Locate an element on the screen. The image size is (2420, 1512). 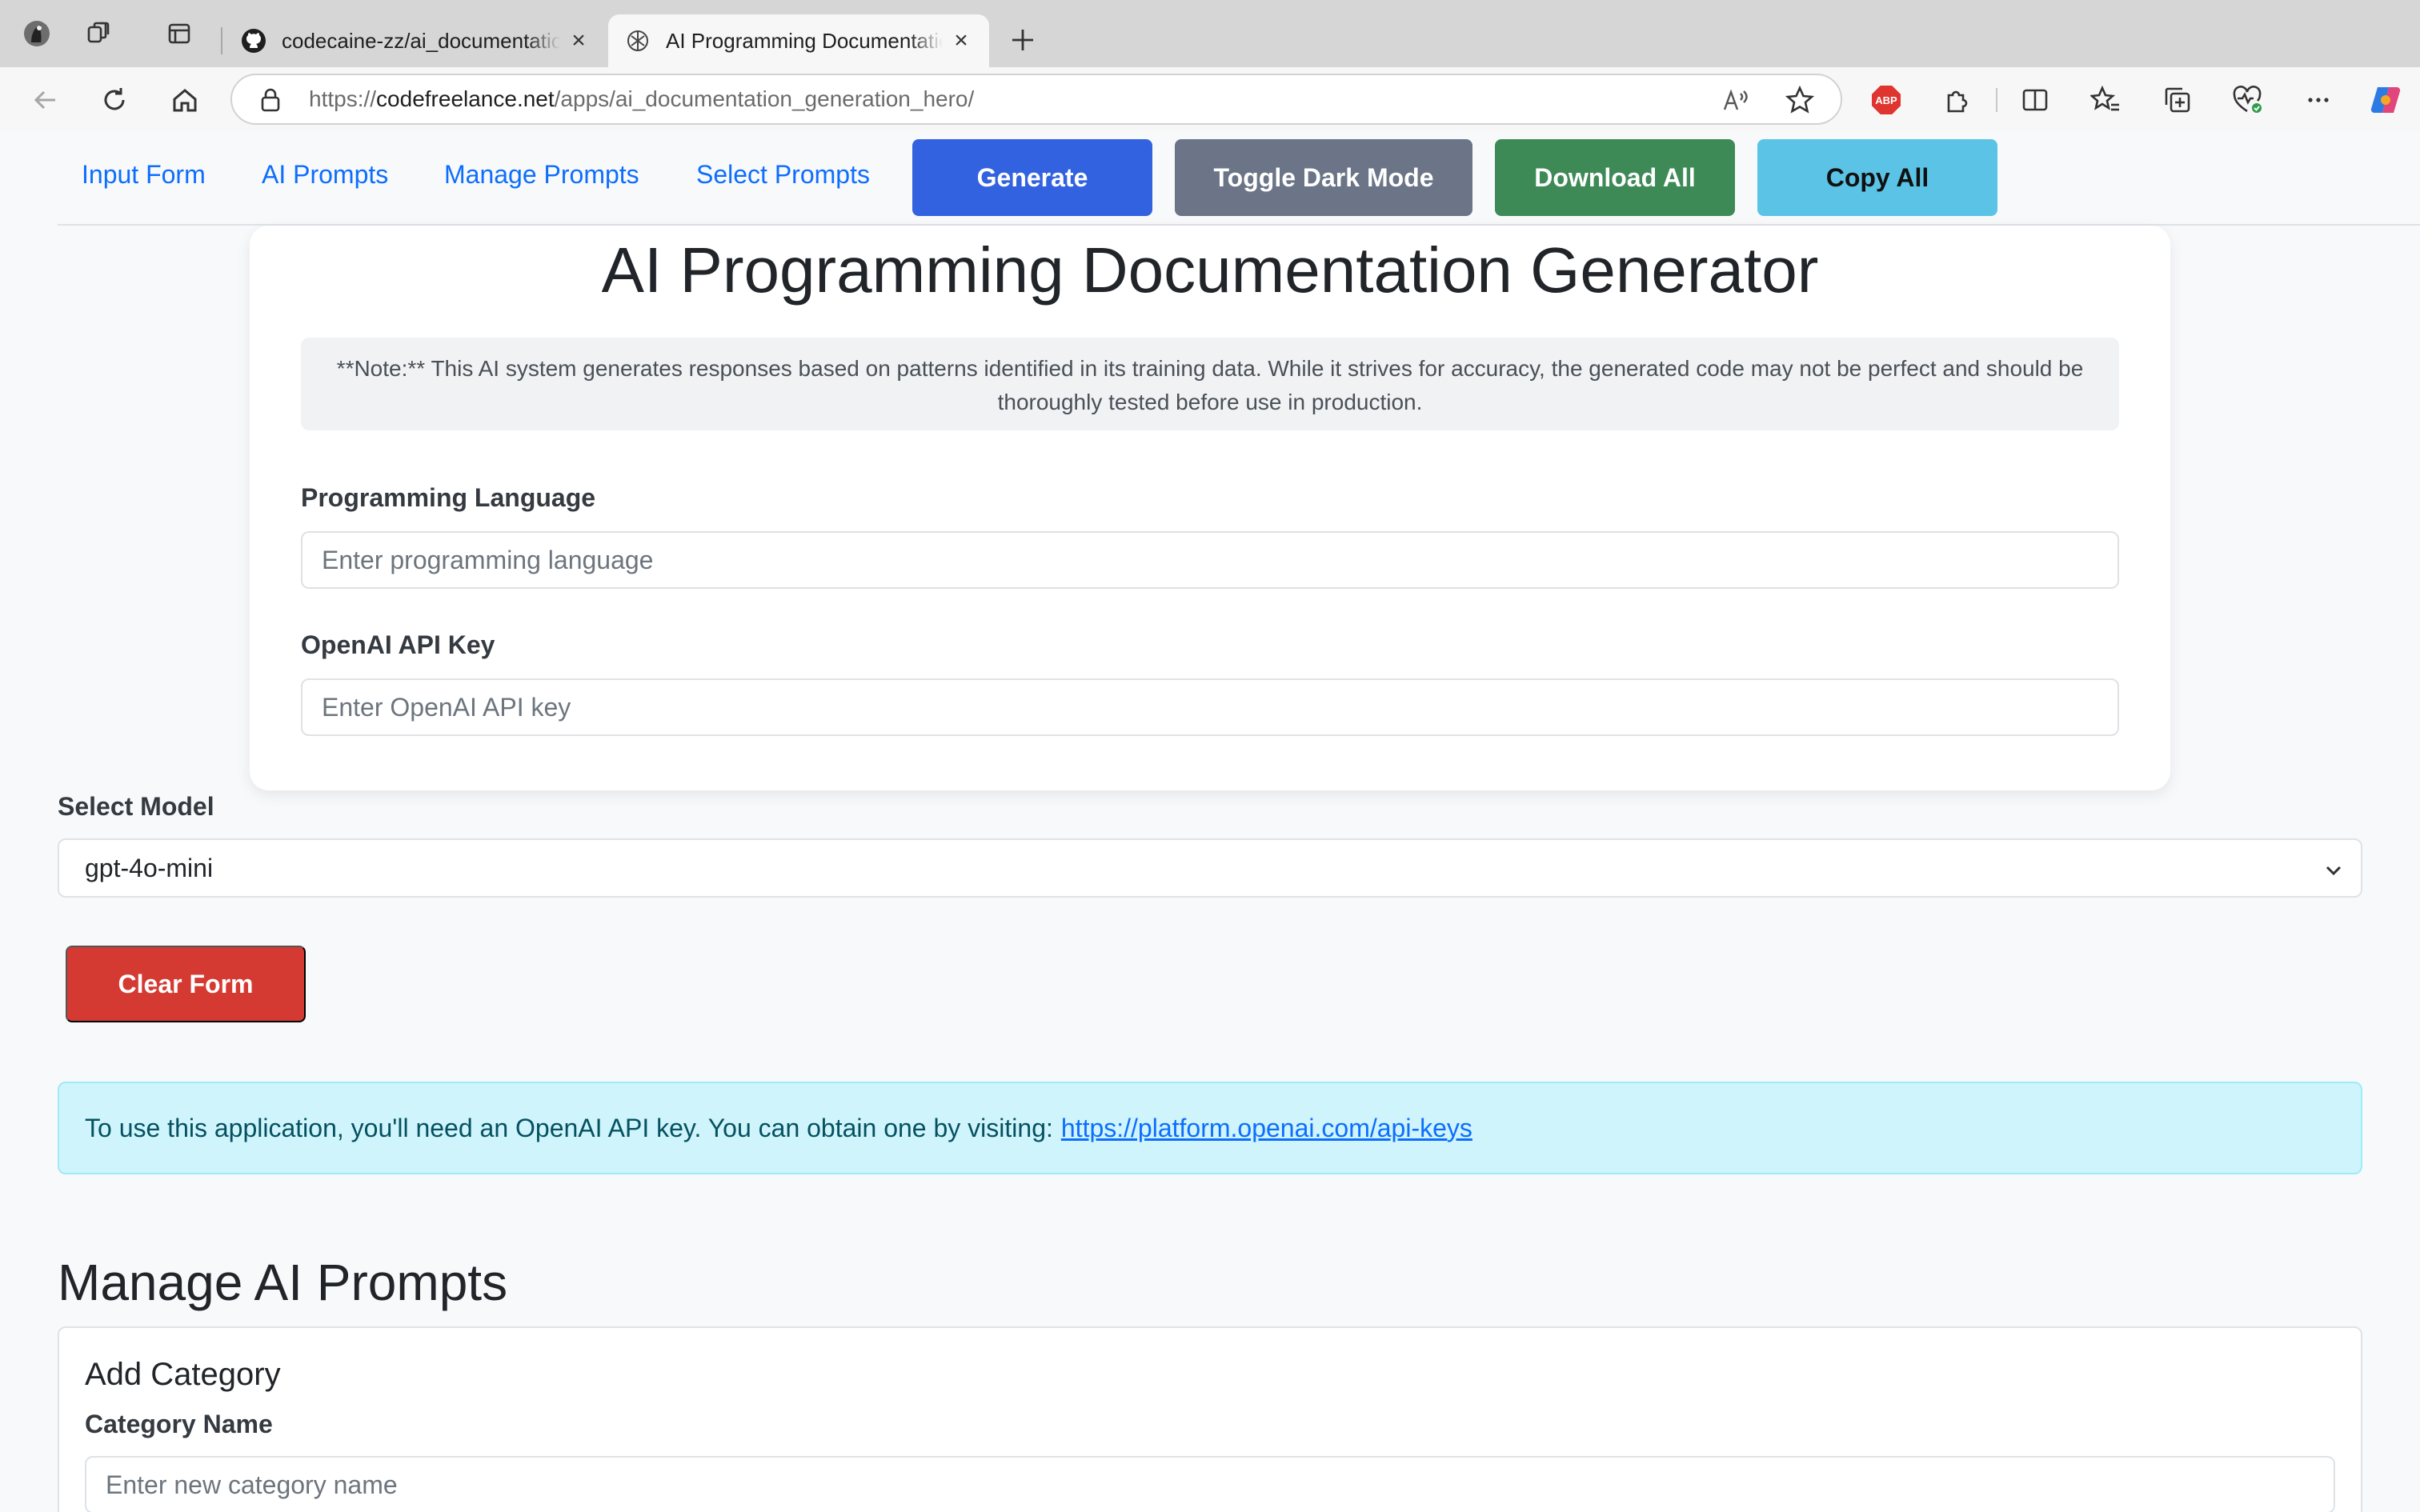
tab-actions-icon is located at coordinates (179, 34).